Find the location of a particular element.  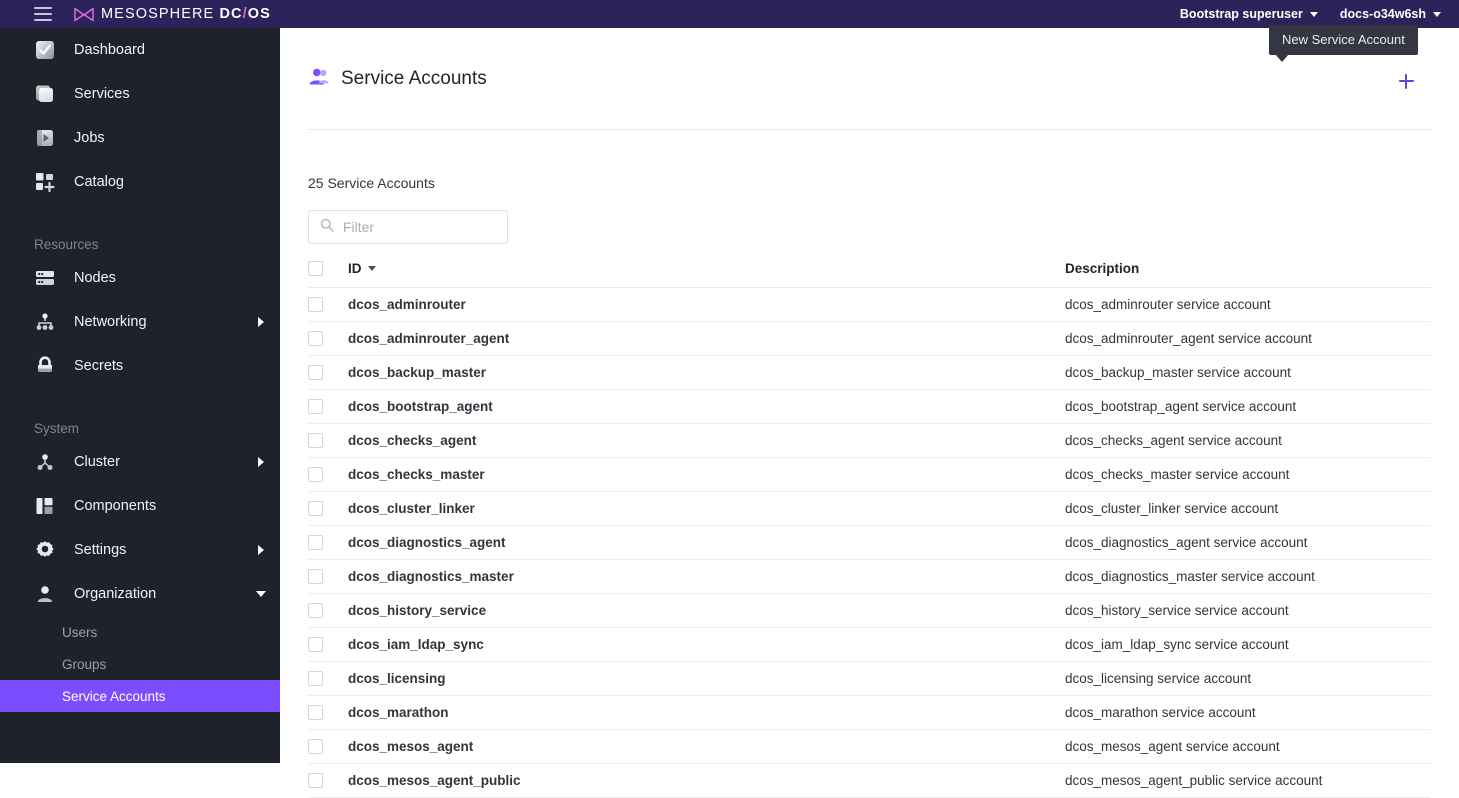

sidebar-item-settings: Settings is located at coordinates (140, 550).